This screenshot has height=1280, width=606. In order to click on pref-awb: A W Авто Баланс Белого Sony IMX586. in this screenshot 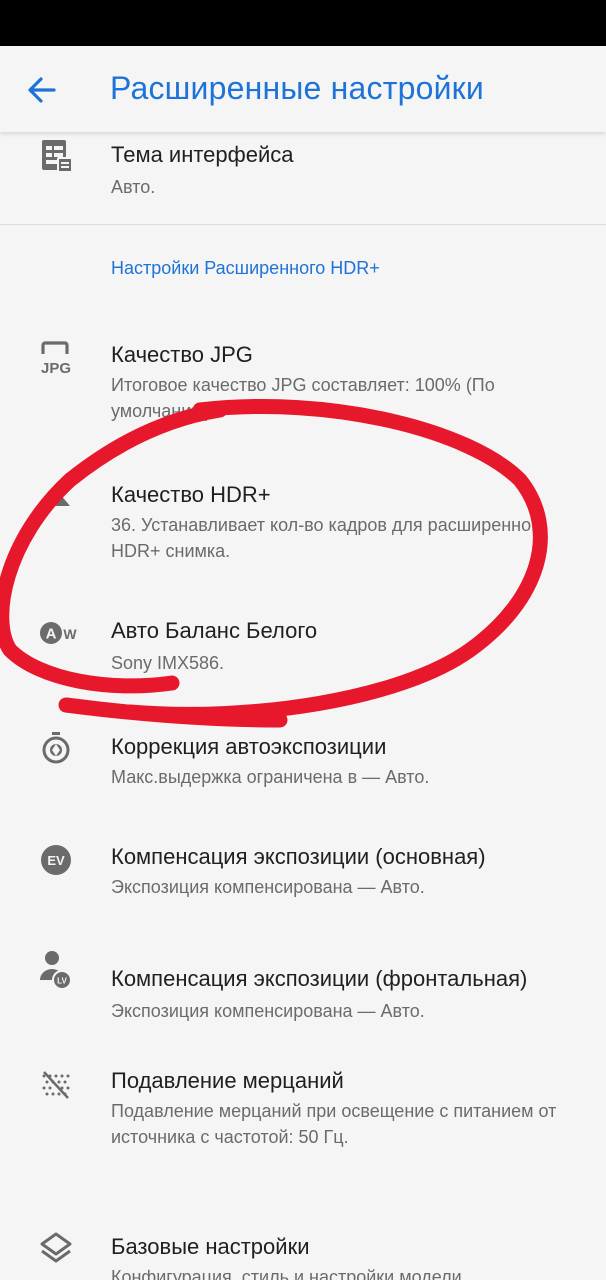, I will do `click(303, 645)`.